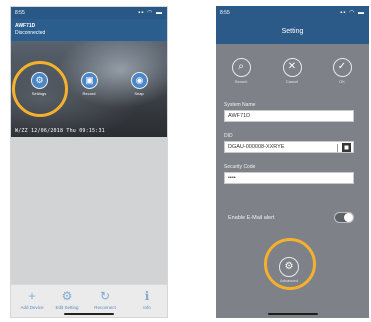  Describe the element at coordinates (337, 148) in the screenshot. I see `field-separator` at that location.